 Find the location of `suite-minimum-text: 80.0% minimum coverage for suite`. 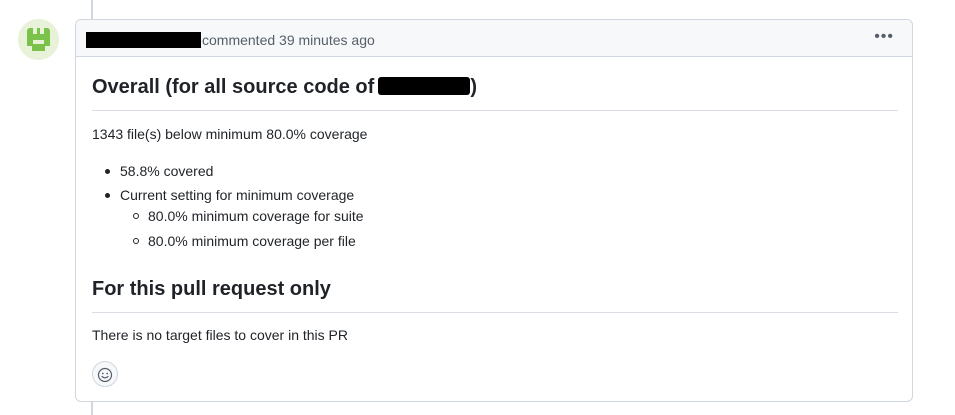

suite-minimum-text: 80.0% minimum coverage for suite is located at coordinates (256, 216).